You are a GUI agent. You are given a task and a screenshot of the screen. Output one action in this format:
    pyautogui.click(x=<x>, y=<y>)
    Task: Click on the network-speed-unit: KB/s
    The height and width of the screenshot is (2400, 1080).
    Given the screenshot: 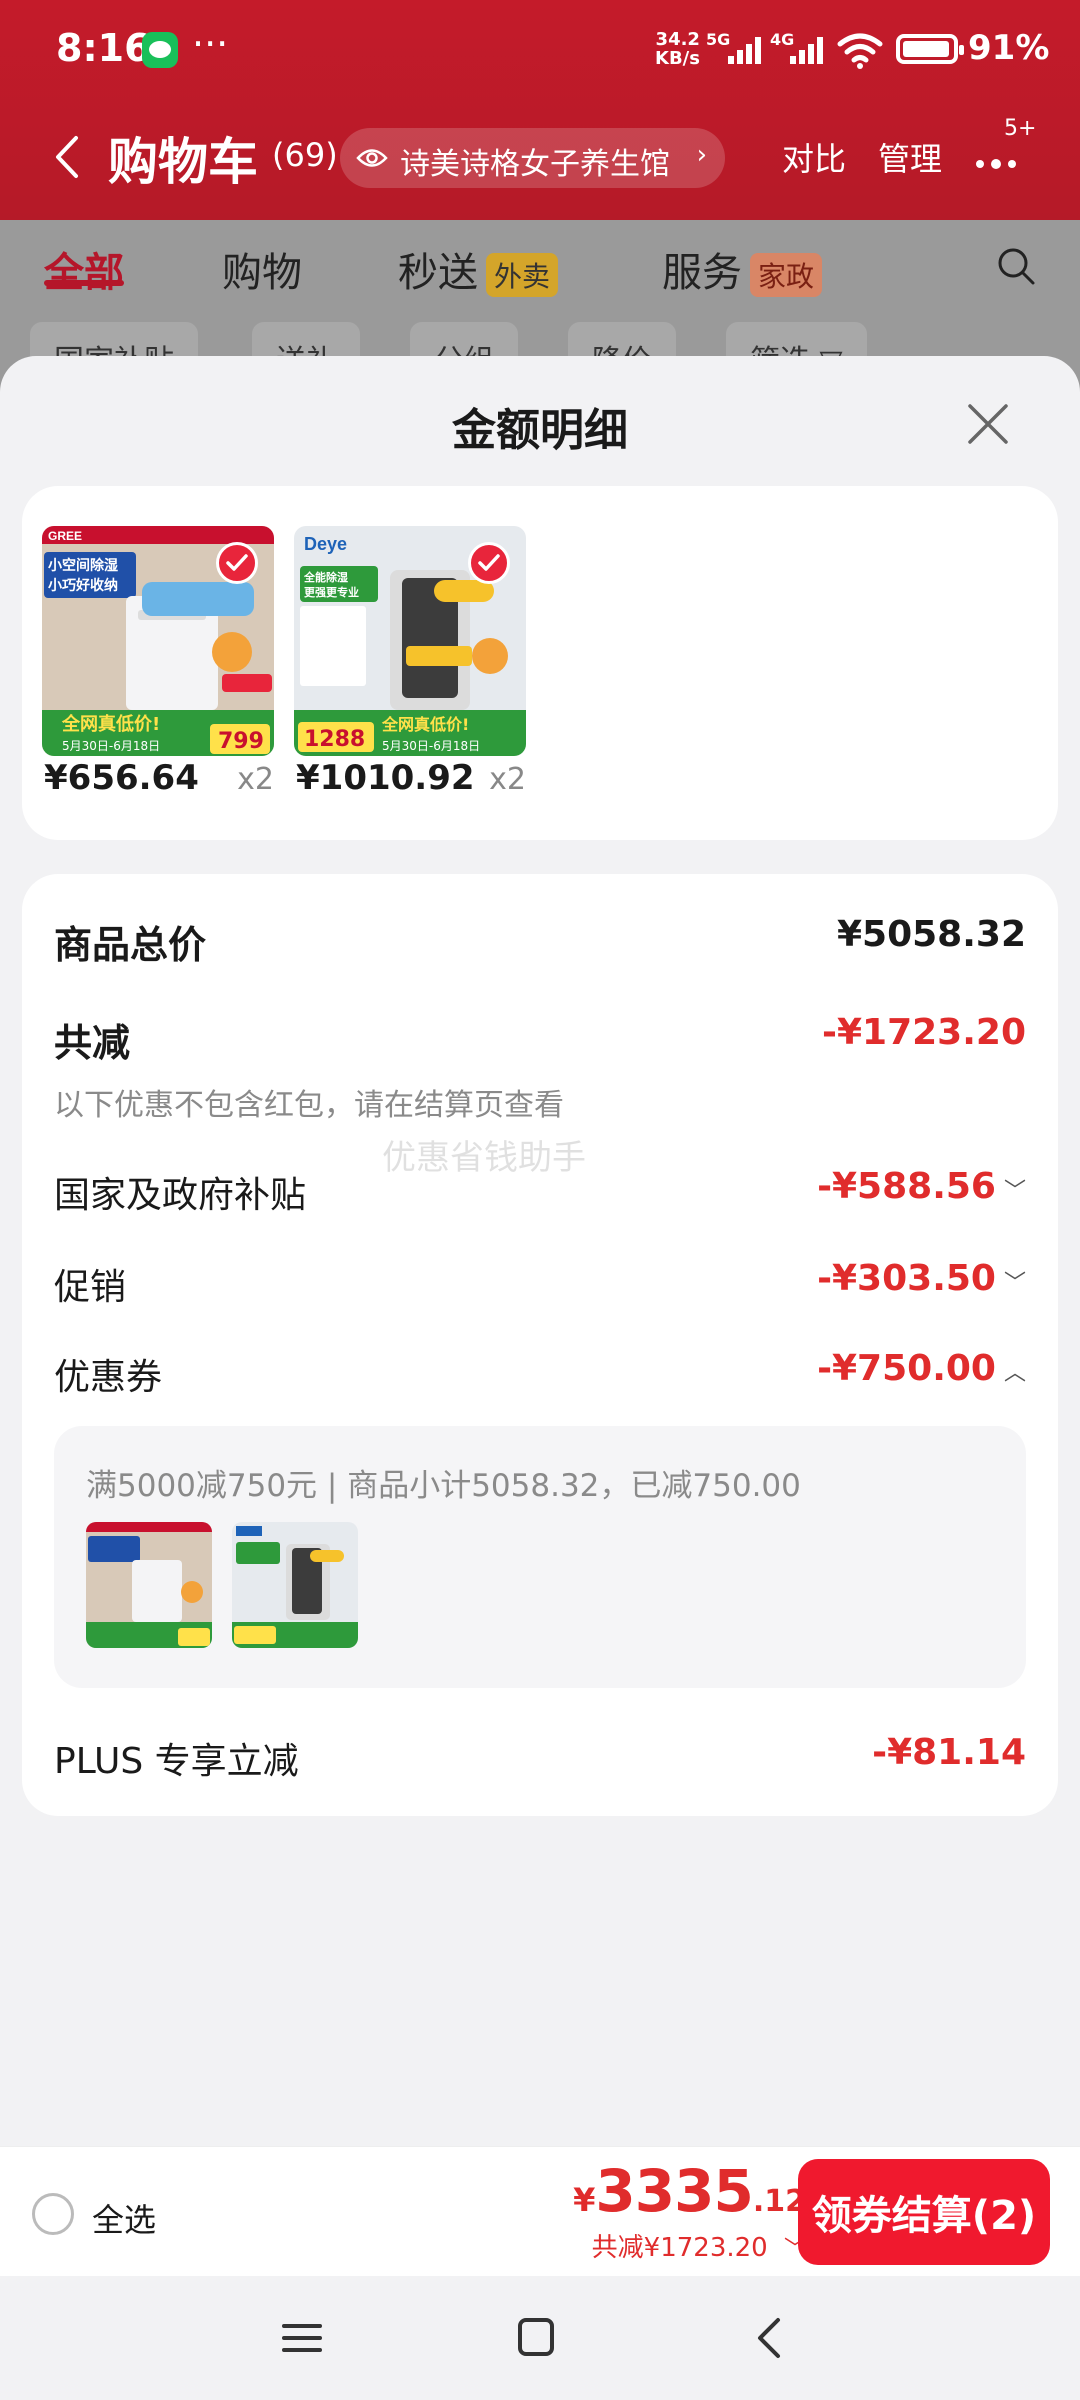 What is the action you would take?
    pyautogui.click(x=677, y=58)
    